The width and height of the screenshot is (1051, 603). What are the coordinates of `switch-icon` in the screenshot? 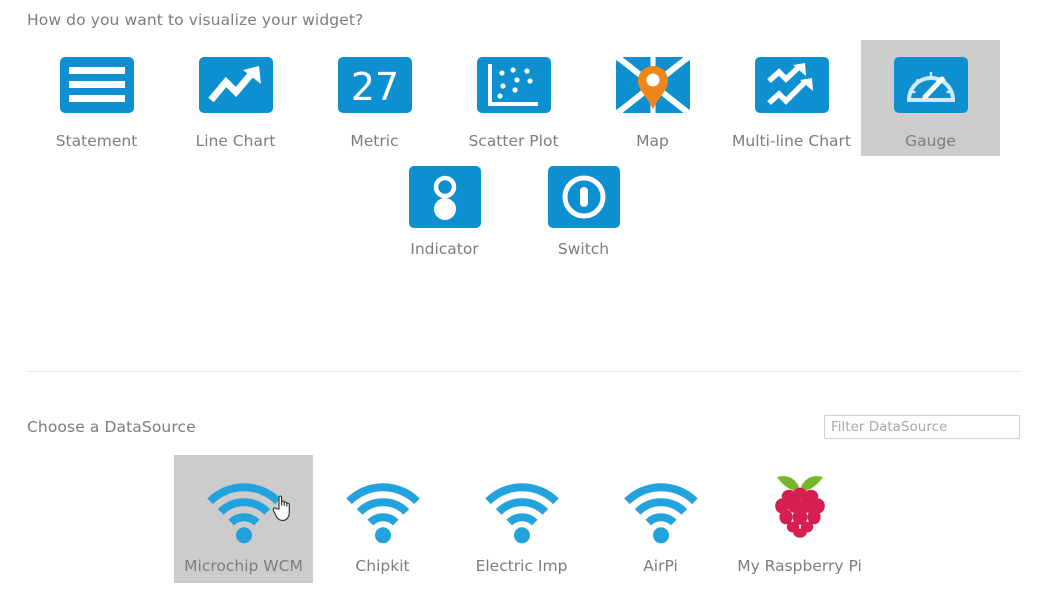 It's located at (583, 197).